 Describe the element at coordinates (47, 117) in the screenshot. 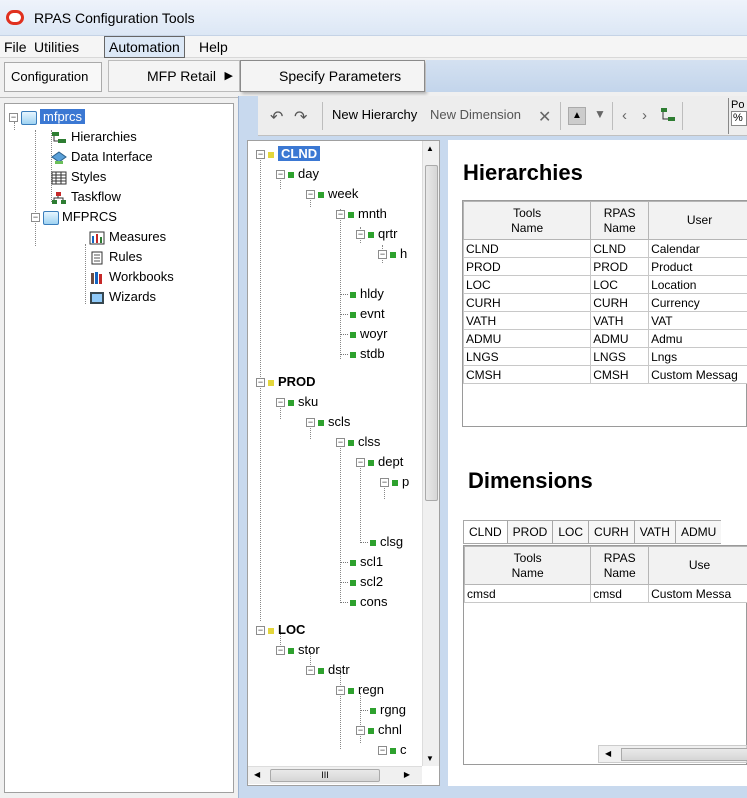

I see `tree-root-node: − mfprcs` at that location.